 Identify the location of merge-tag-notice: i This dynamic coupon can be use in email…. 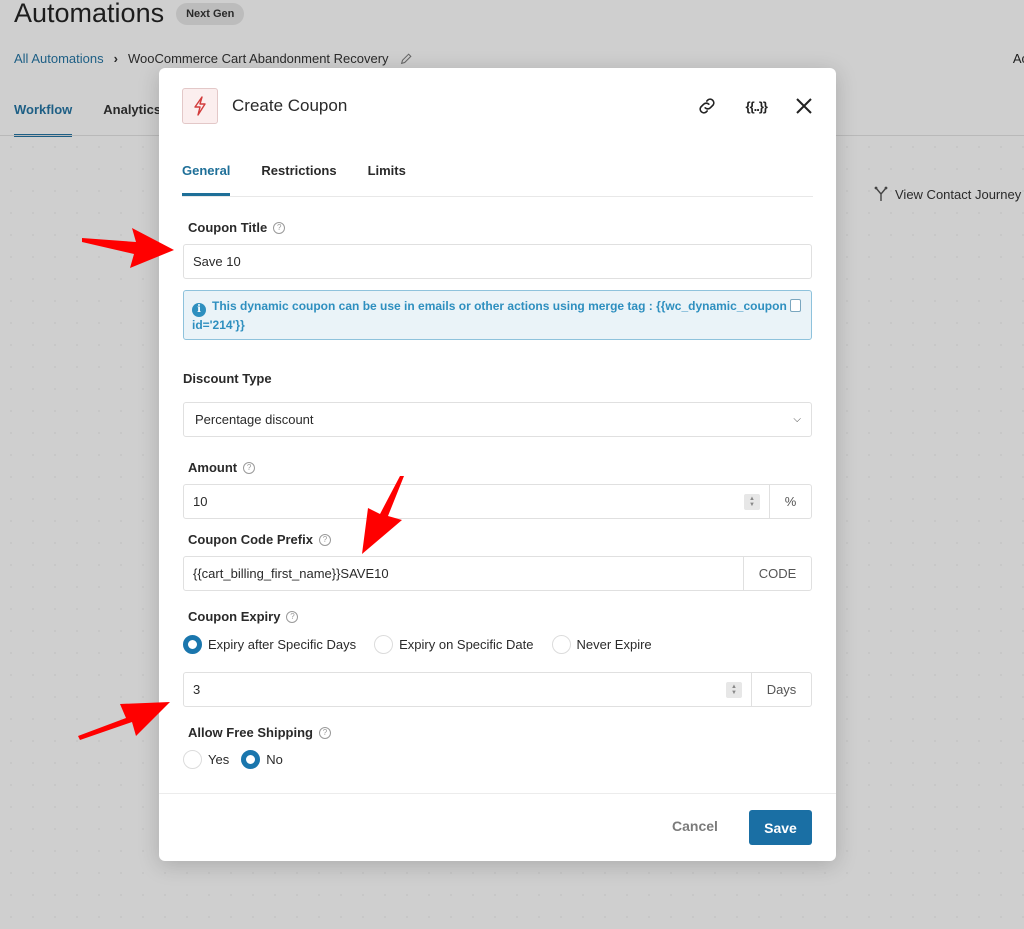
(497, 315).